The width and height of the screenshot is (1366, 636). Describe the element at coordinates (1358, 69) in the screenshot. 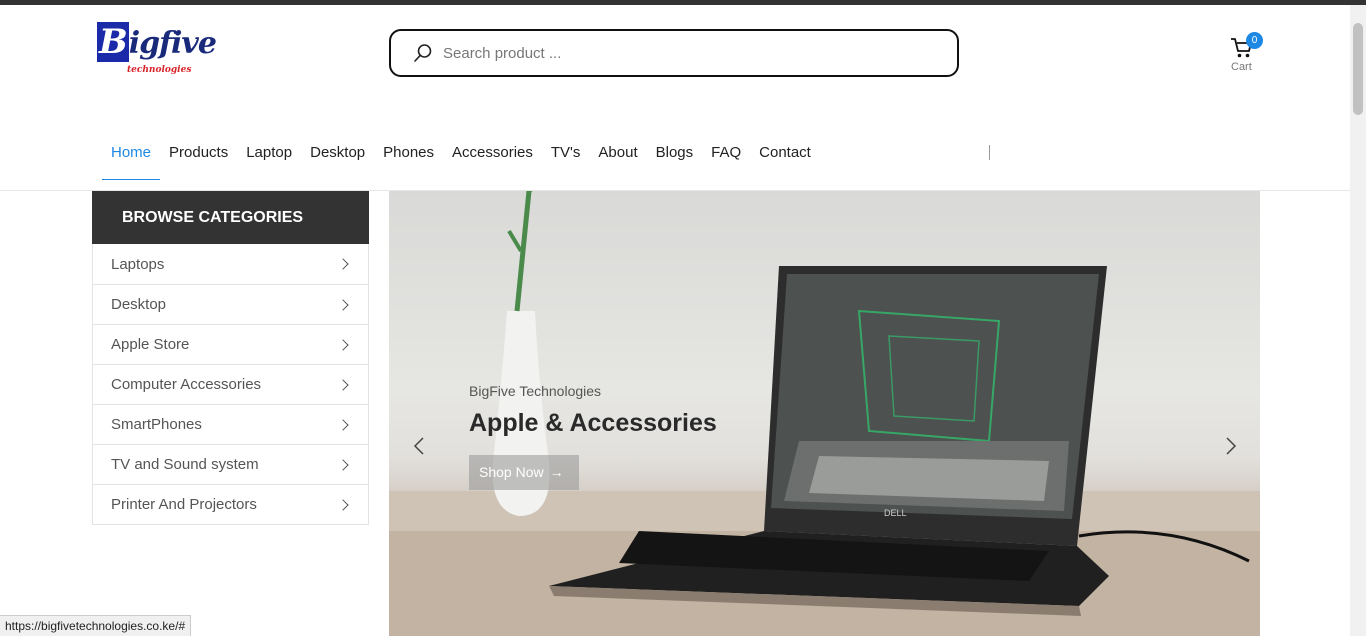

I see `scrollbar-thumb` at that location.